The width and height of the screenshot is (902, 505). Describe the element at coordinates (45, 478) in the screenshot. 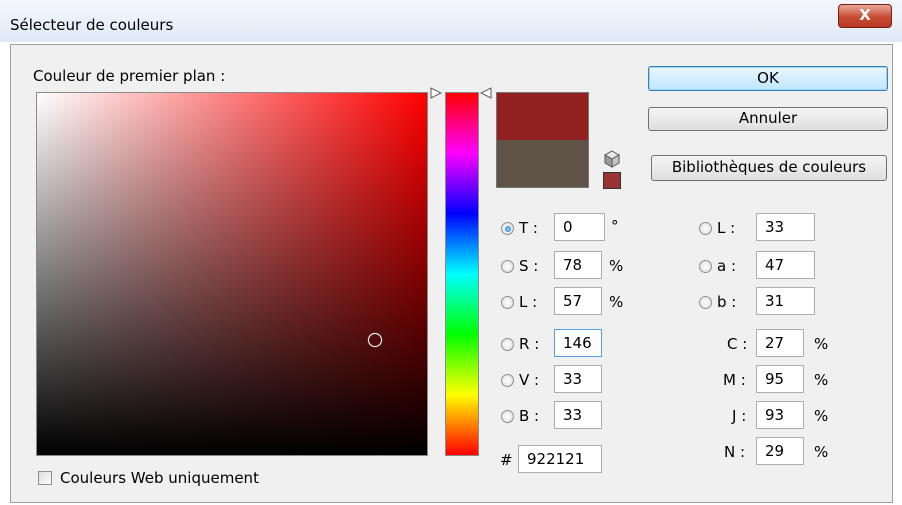

I see `web-colors-checkbox` at that location.